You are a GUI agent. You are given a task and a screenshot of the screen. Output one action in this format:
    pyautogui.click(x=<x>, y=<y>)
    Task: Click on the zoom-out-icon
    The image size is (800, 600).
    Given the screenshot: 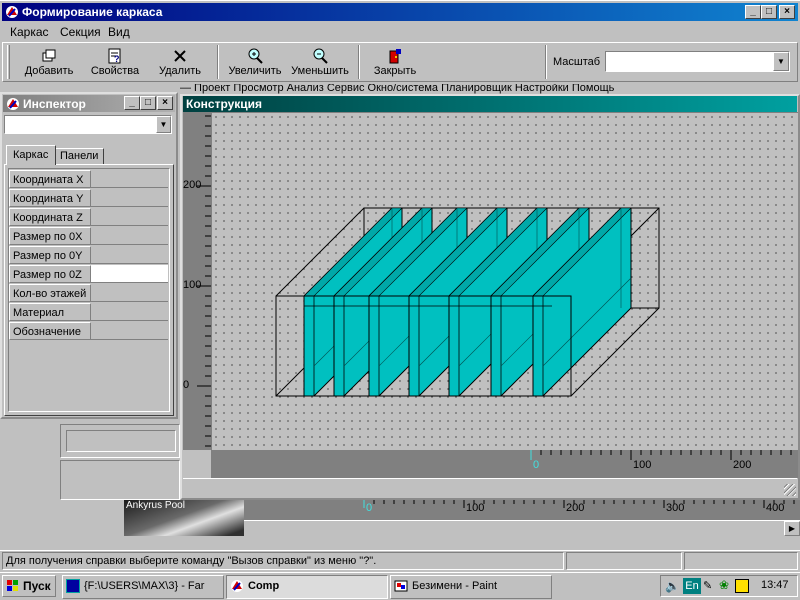 What is the action you would take?
    pyautogui.click(x=320, y=56)
    